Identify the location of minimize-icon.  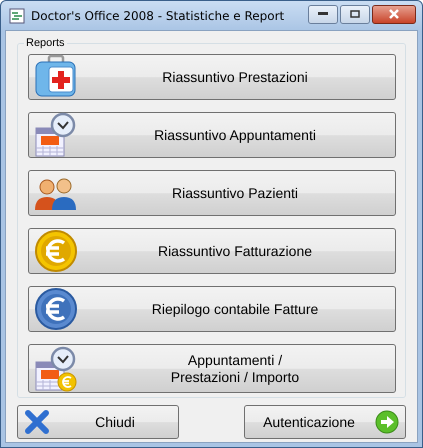
(323, 14).